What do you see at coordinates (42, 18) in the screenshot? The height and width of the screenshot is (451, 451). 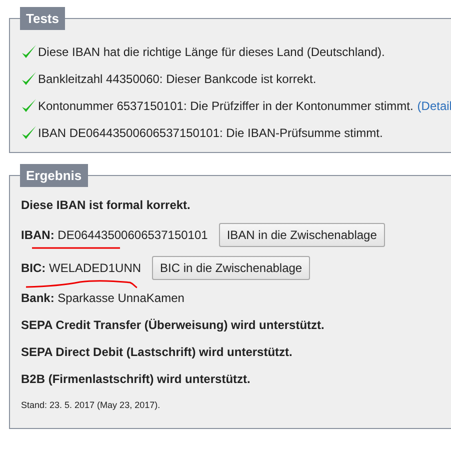 I see `panel-legend: Tests` at bounding box center [42, 18].